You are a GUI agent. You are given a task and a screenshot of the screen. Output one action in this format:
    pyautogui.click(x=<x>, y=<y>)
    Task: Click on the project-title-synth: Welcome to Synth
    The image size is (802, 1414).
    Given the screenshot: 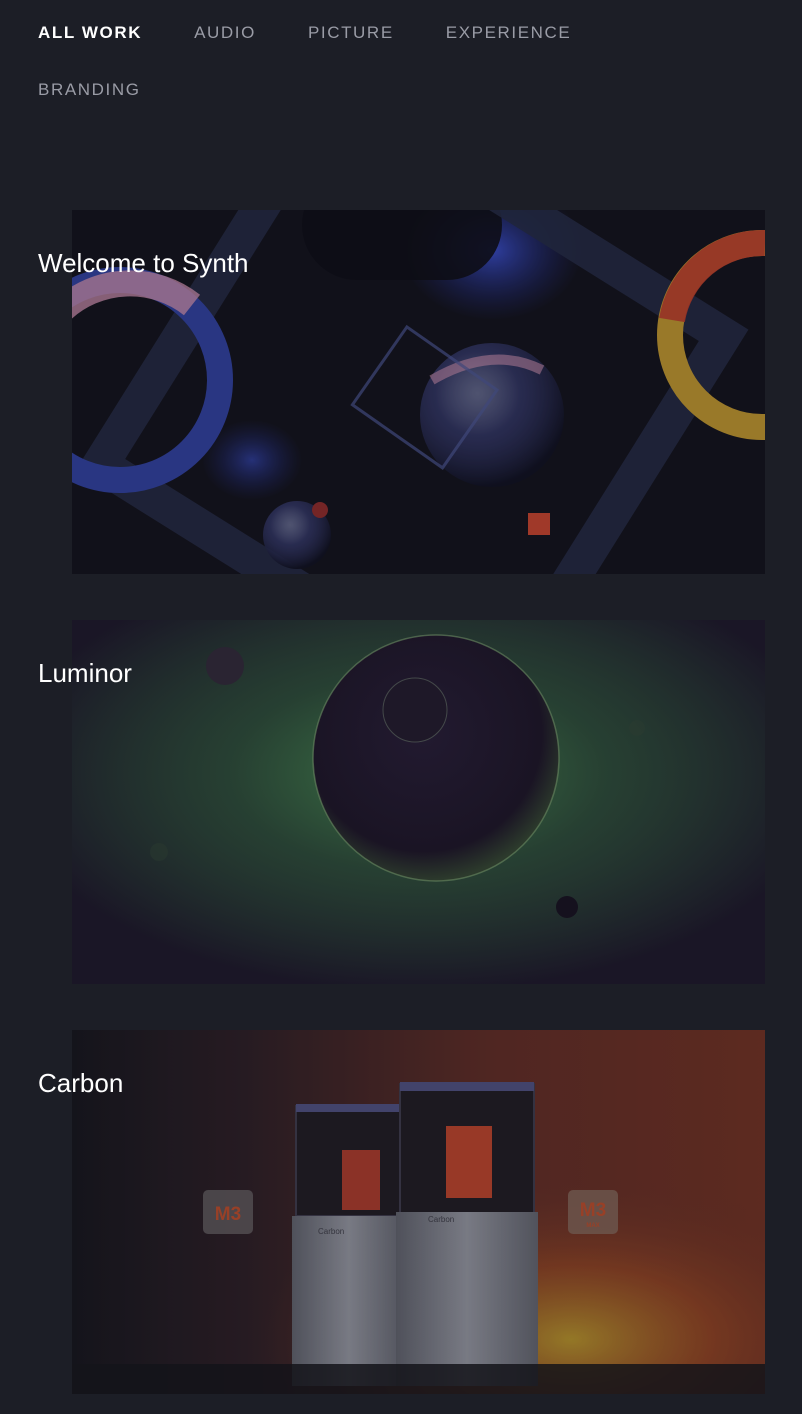 What is the action you would take?
    pyautogui.click(x=143, y=263)
    